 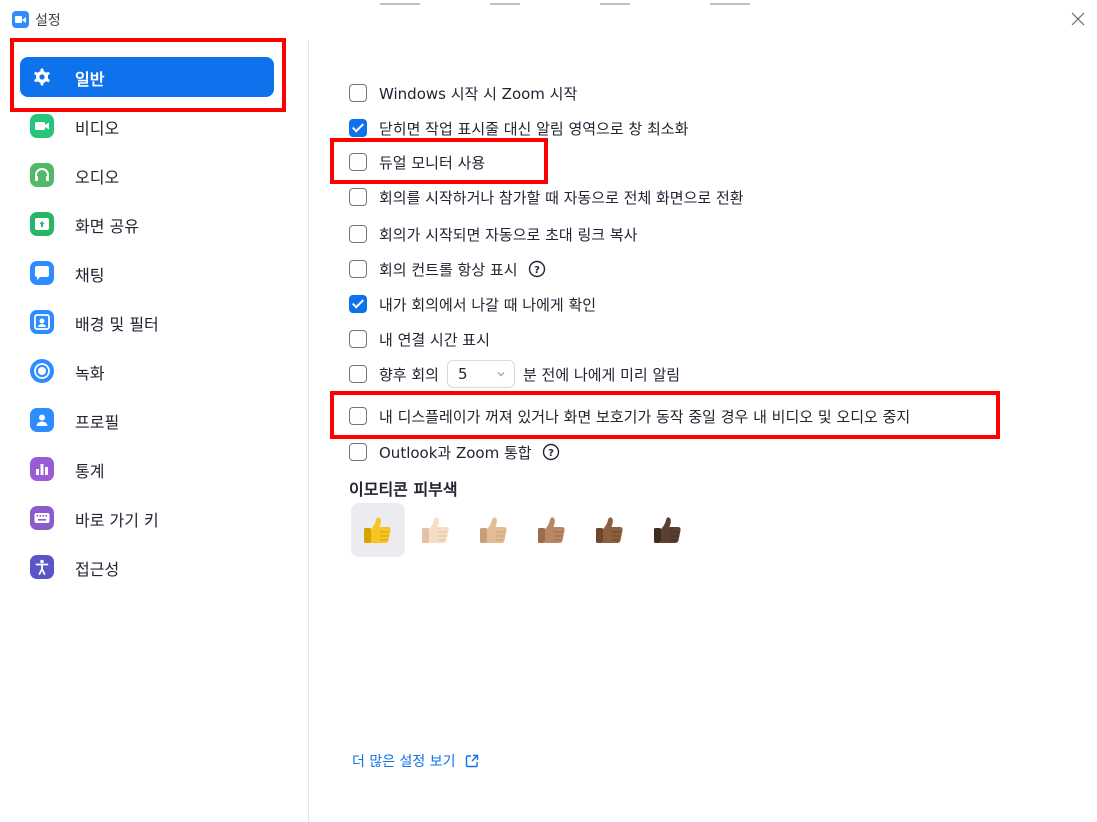 I want to click on option-label: 회의 컨트롤 항상 표시, so click(x=448, y=269).